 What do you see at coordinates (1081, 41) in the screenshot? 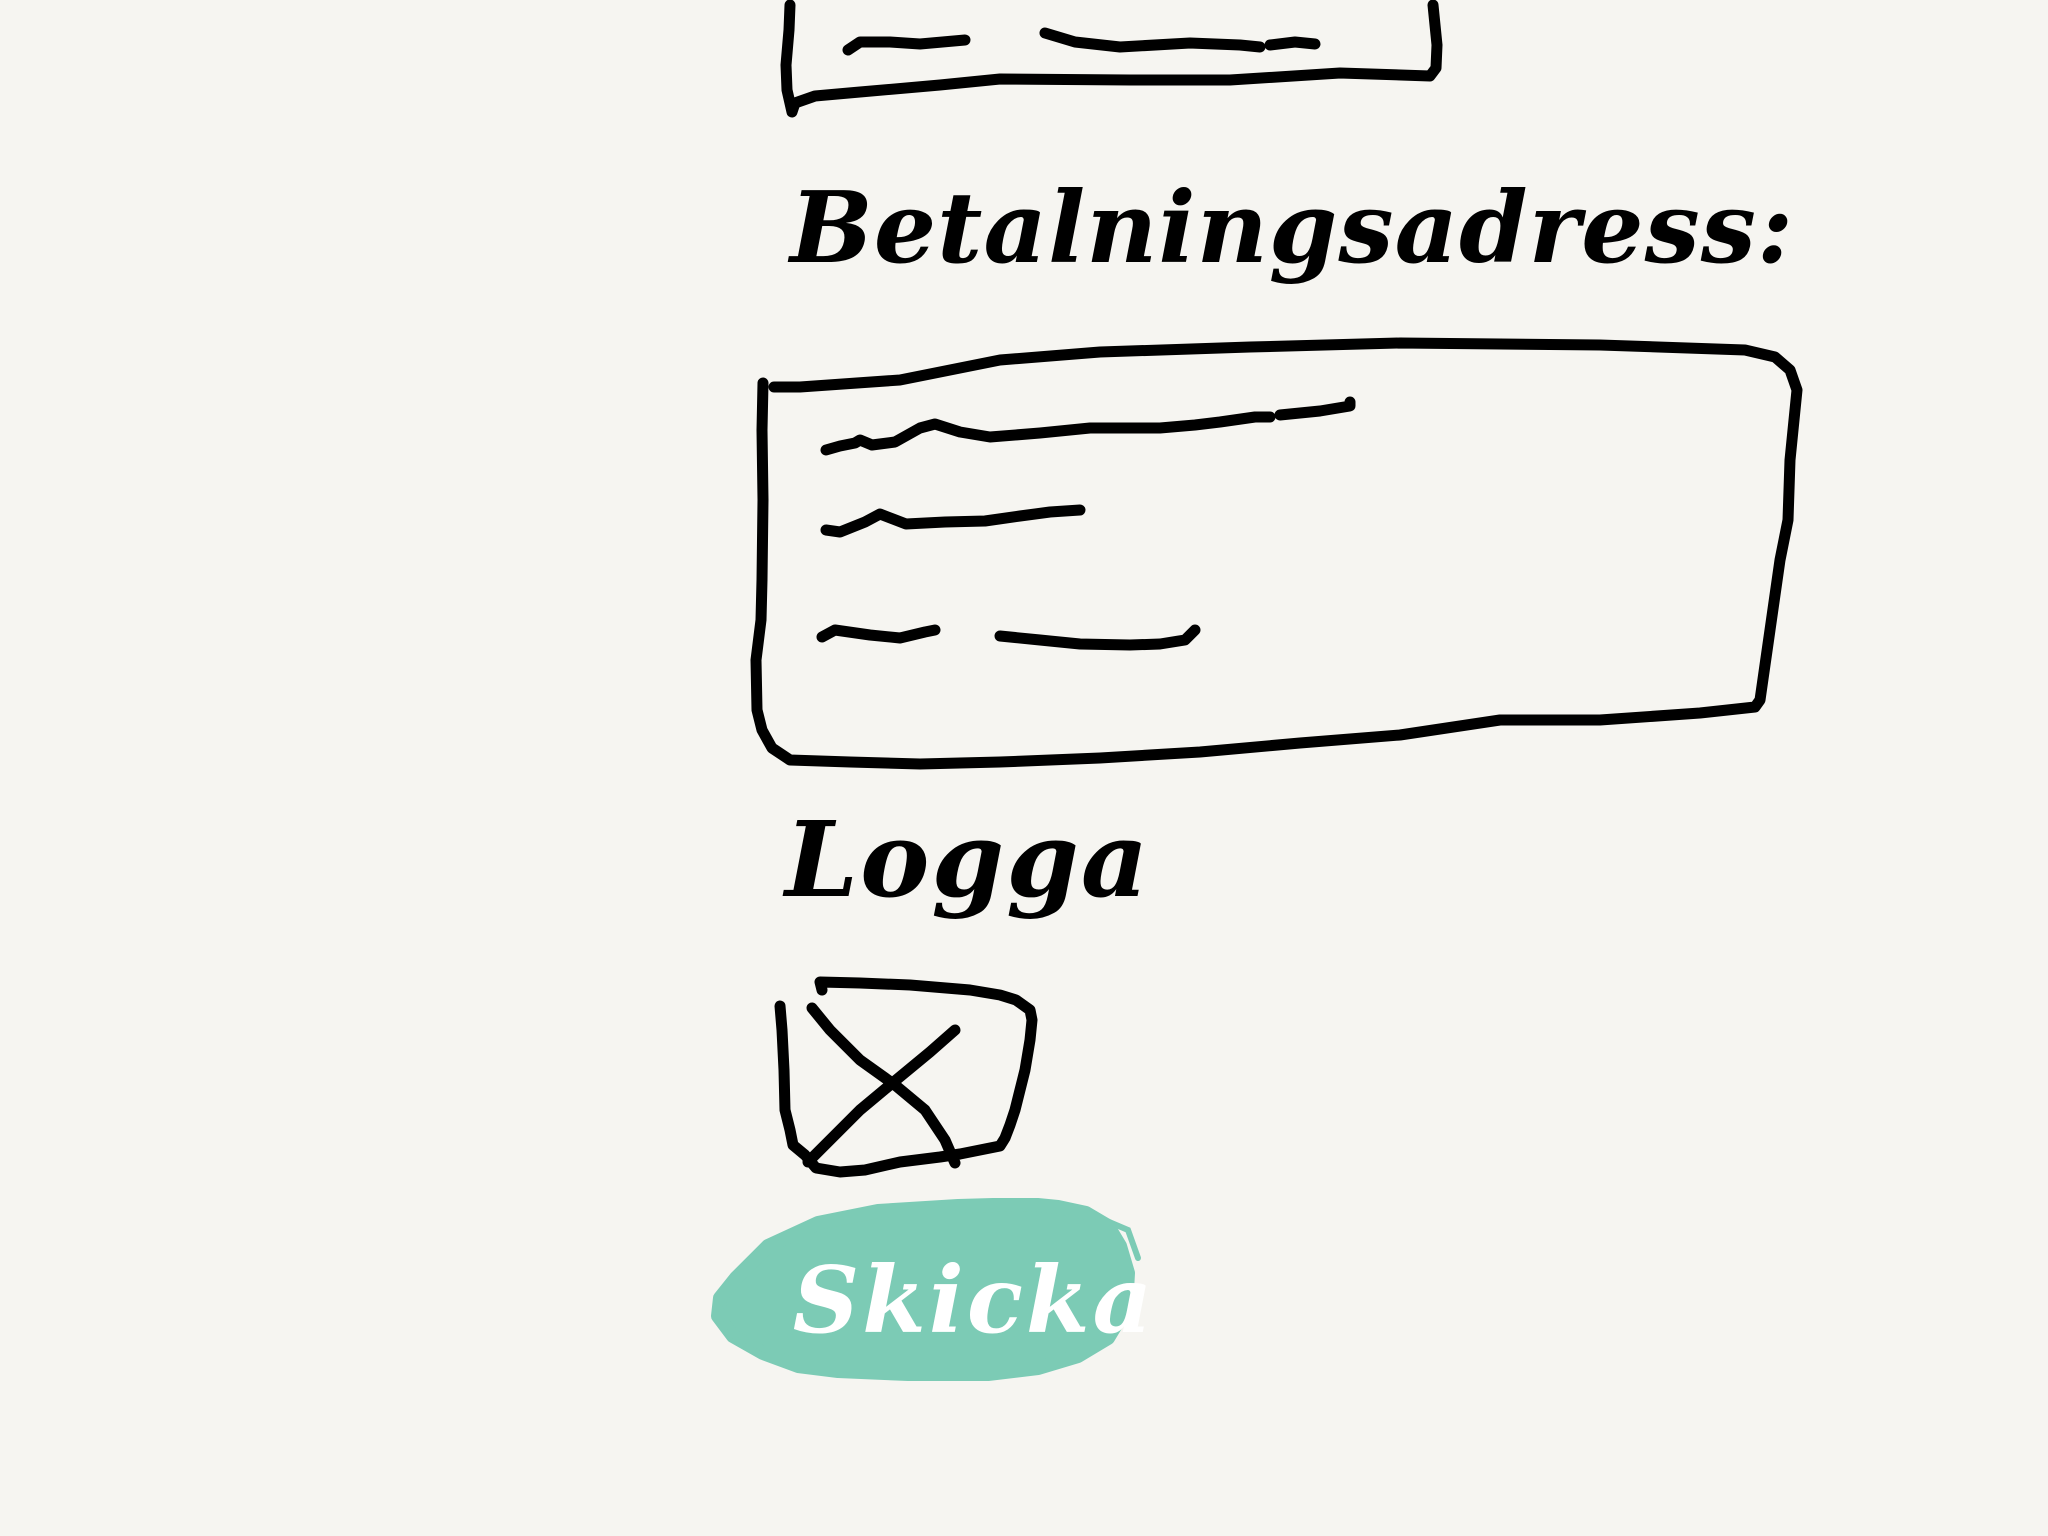
I see `previous-address-text-lines` at bounding box center [1081, 41].